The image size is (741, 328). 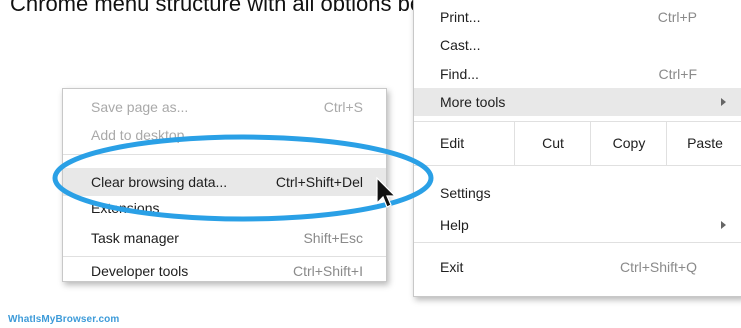 What do you see at coordinates (224, 107) in the screenshot?
I see `submenu-item-save-page: Save page as... Ctrl+S` at bounding box center [224, 107].